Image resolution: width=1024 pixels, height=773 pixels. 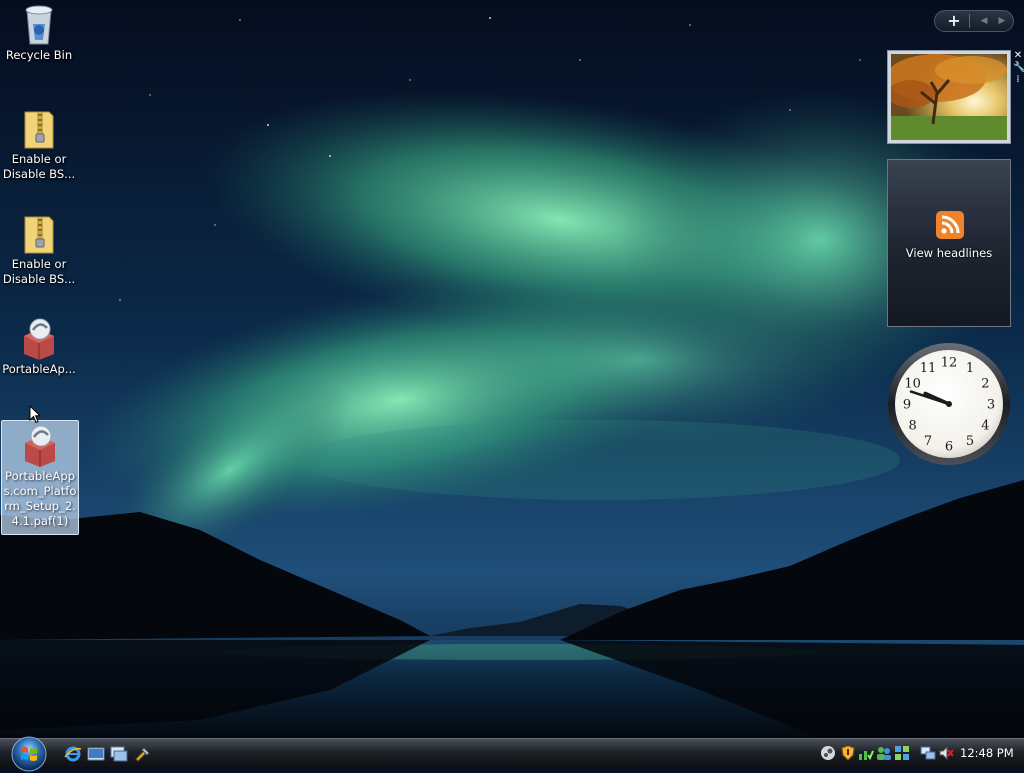 I want to click on next-arrow-icon: ▶, so click(x=1002, y=21).